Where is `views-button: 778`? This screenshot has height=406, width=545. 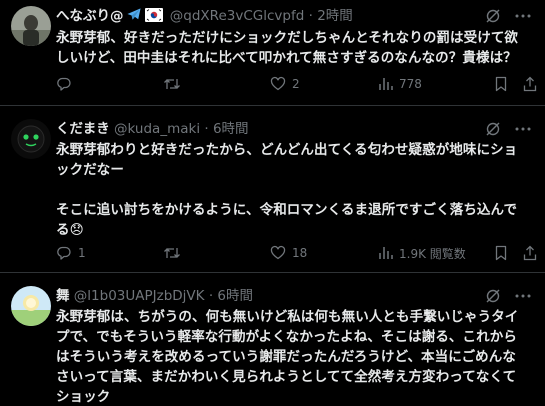 views-button: 778 is located at coordinates (399, 84).